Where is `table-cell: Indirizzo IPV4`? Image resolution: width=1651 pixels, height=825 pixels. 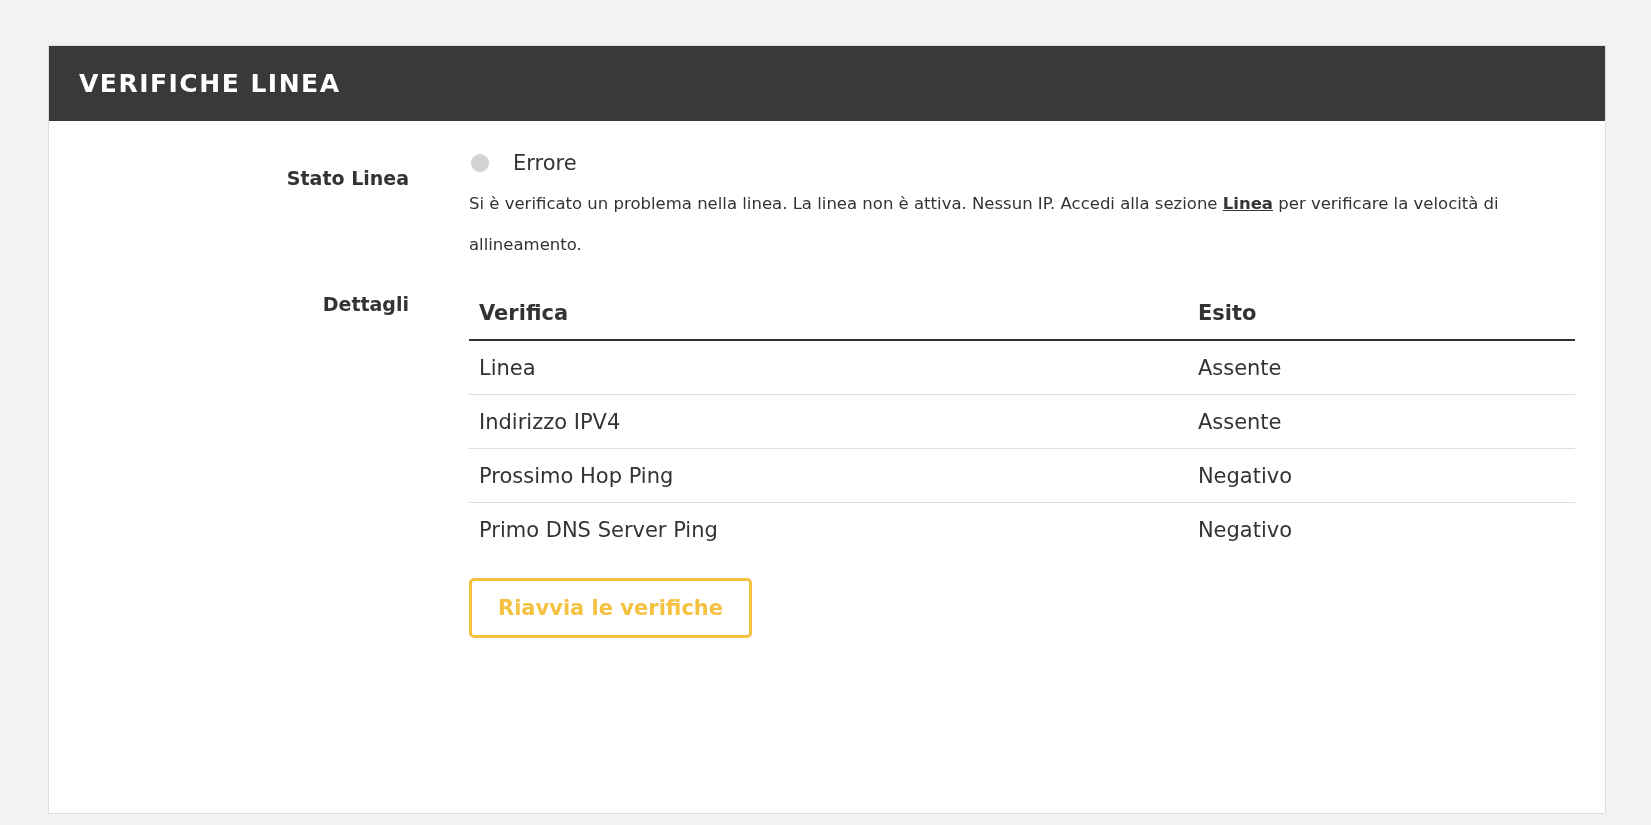 table-cell: Indirizzo IPV4 is located at coordinates (828, 421).